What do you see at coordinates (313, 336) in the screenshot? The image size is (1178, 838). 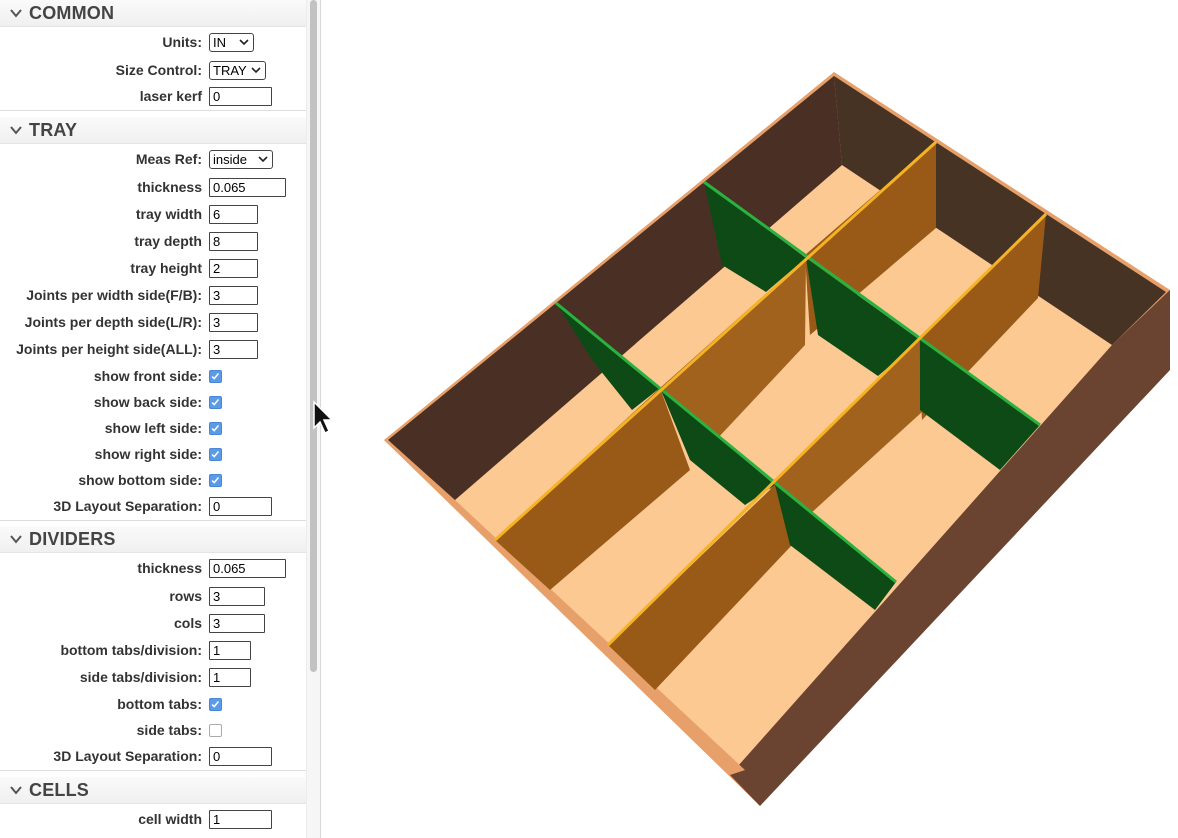 I see `panel-scrollbar-thumb` at bounding box center [313, 336].